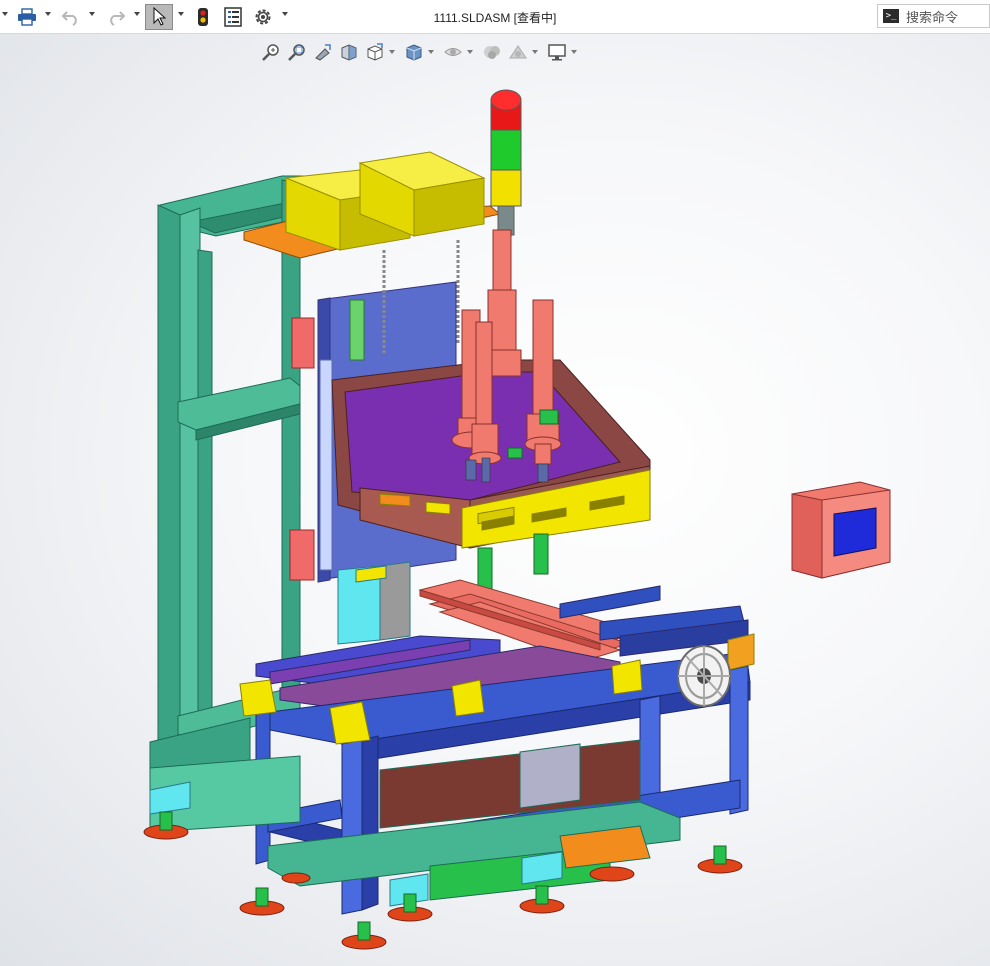  What do you see at coordinates (374, 603) in the screenshot?
I see `cyan-cylinder-block` at bounding box center [374, 603].